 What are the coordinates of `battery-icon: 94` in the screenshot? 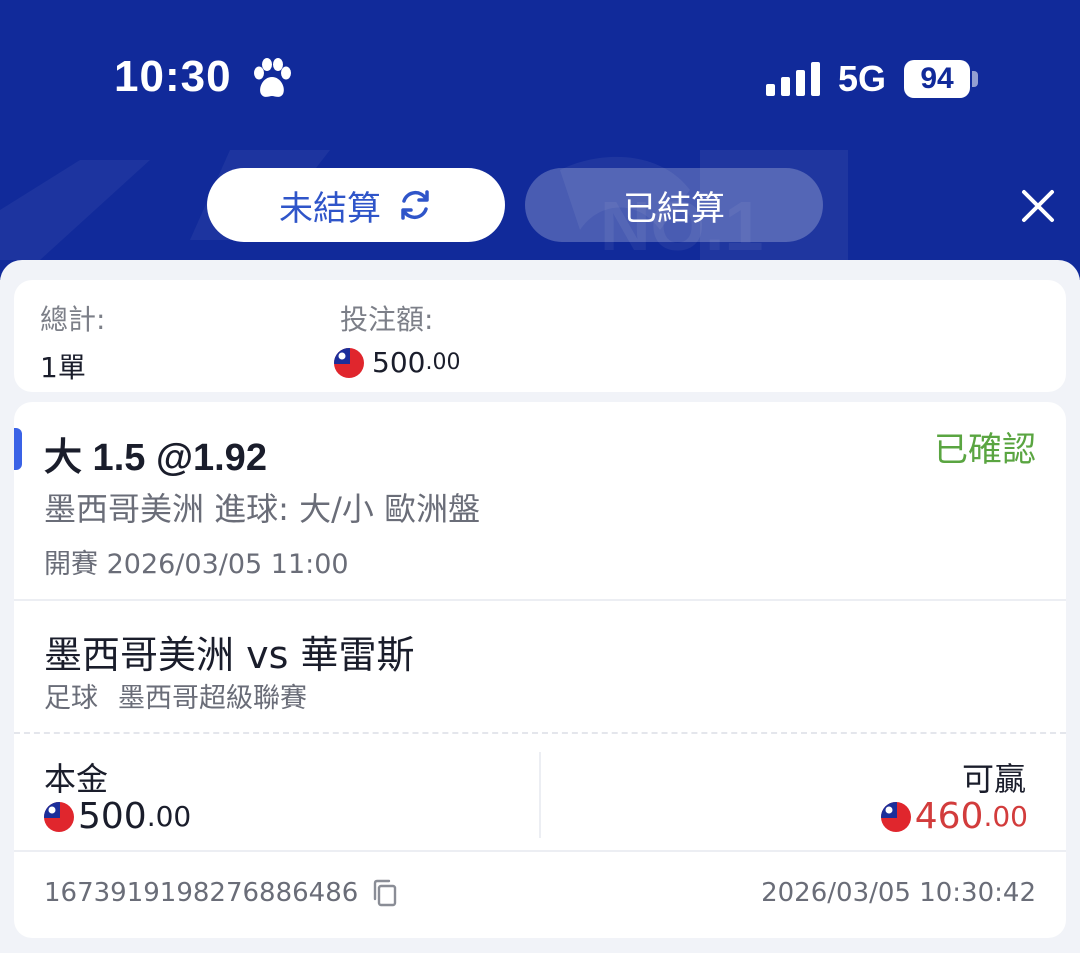 It's located at (937, 79).